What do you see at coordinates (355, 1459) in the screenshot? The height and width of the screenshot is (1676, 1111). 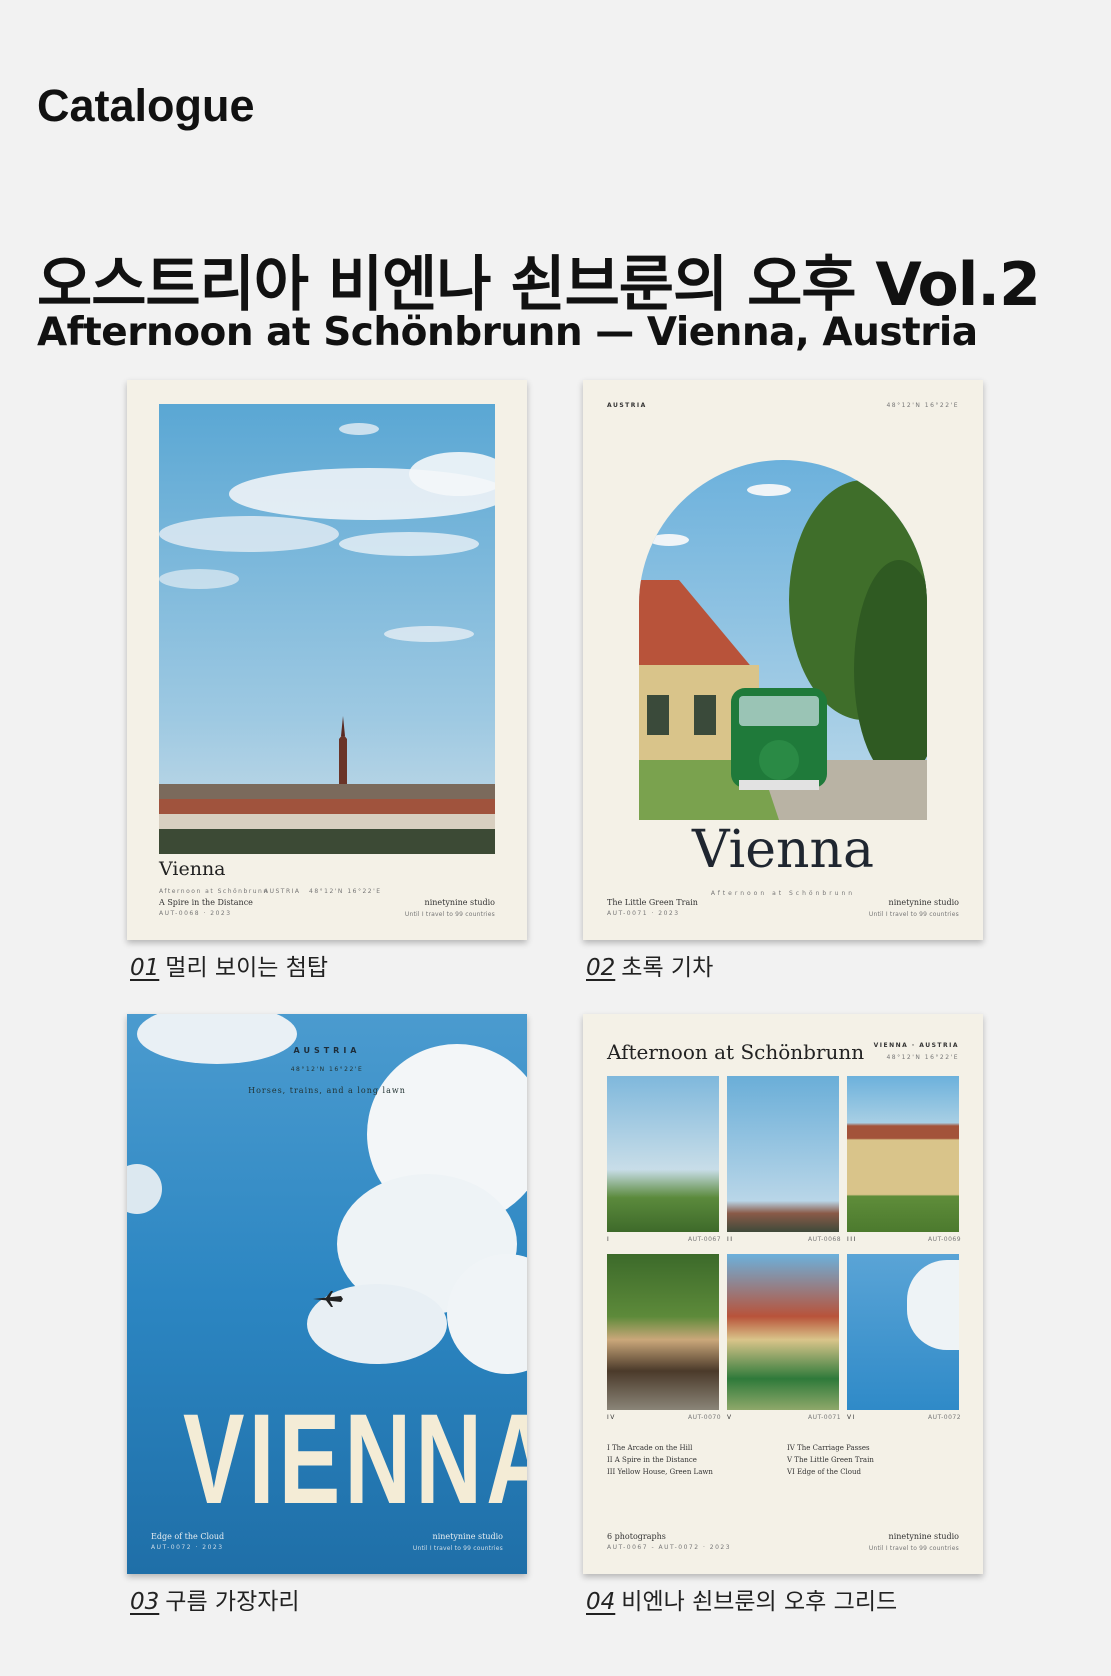 I see `poster-title: VIENNA` at bounding box center [355, 1459].